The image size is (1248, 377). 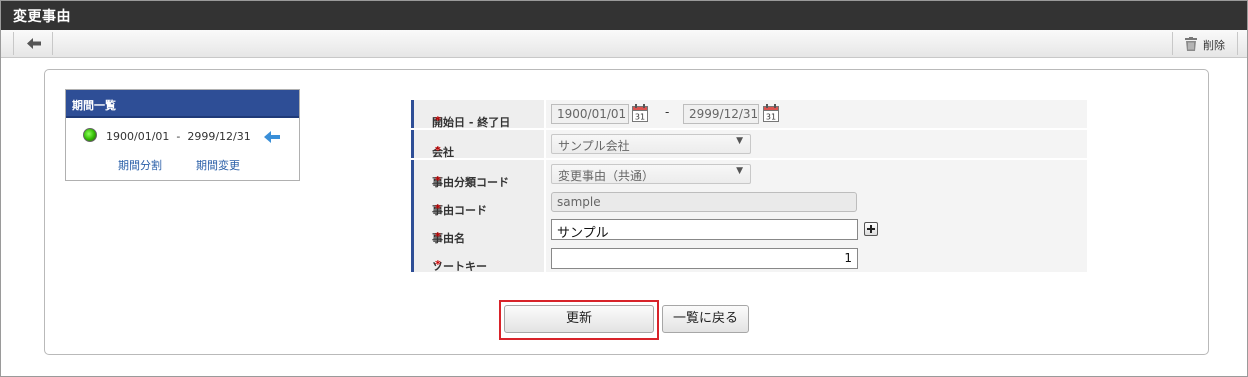 What do you see at coordinates (579, 320) in the screenshot?
I see `highlight-box` at bounding box center [579, 320].